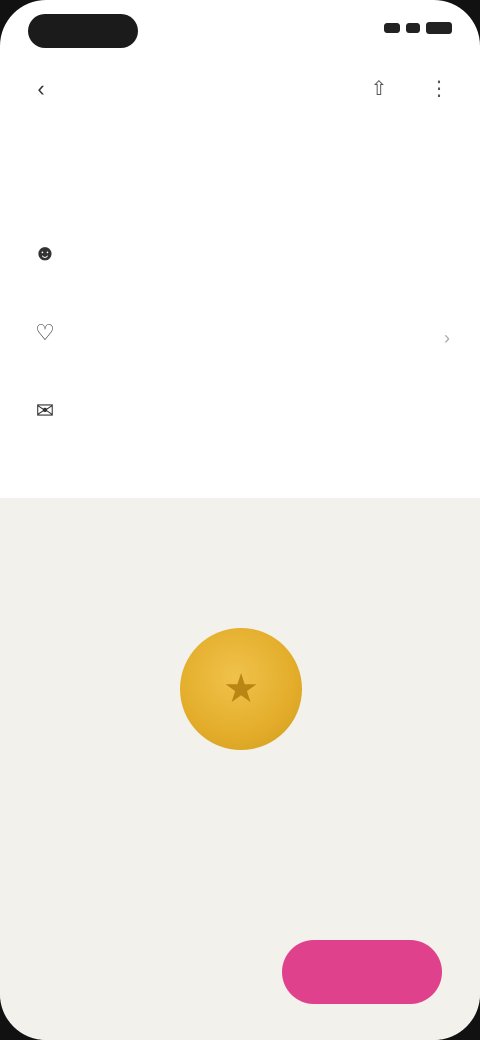 Image resolution: width=480 pixels, height=1040 pixels. What do you see at coordinates (83, 31) in the screenshot?
I see `status-time-pill` at bounding box center [83, 31].